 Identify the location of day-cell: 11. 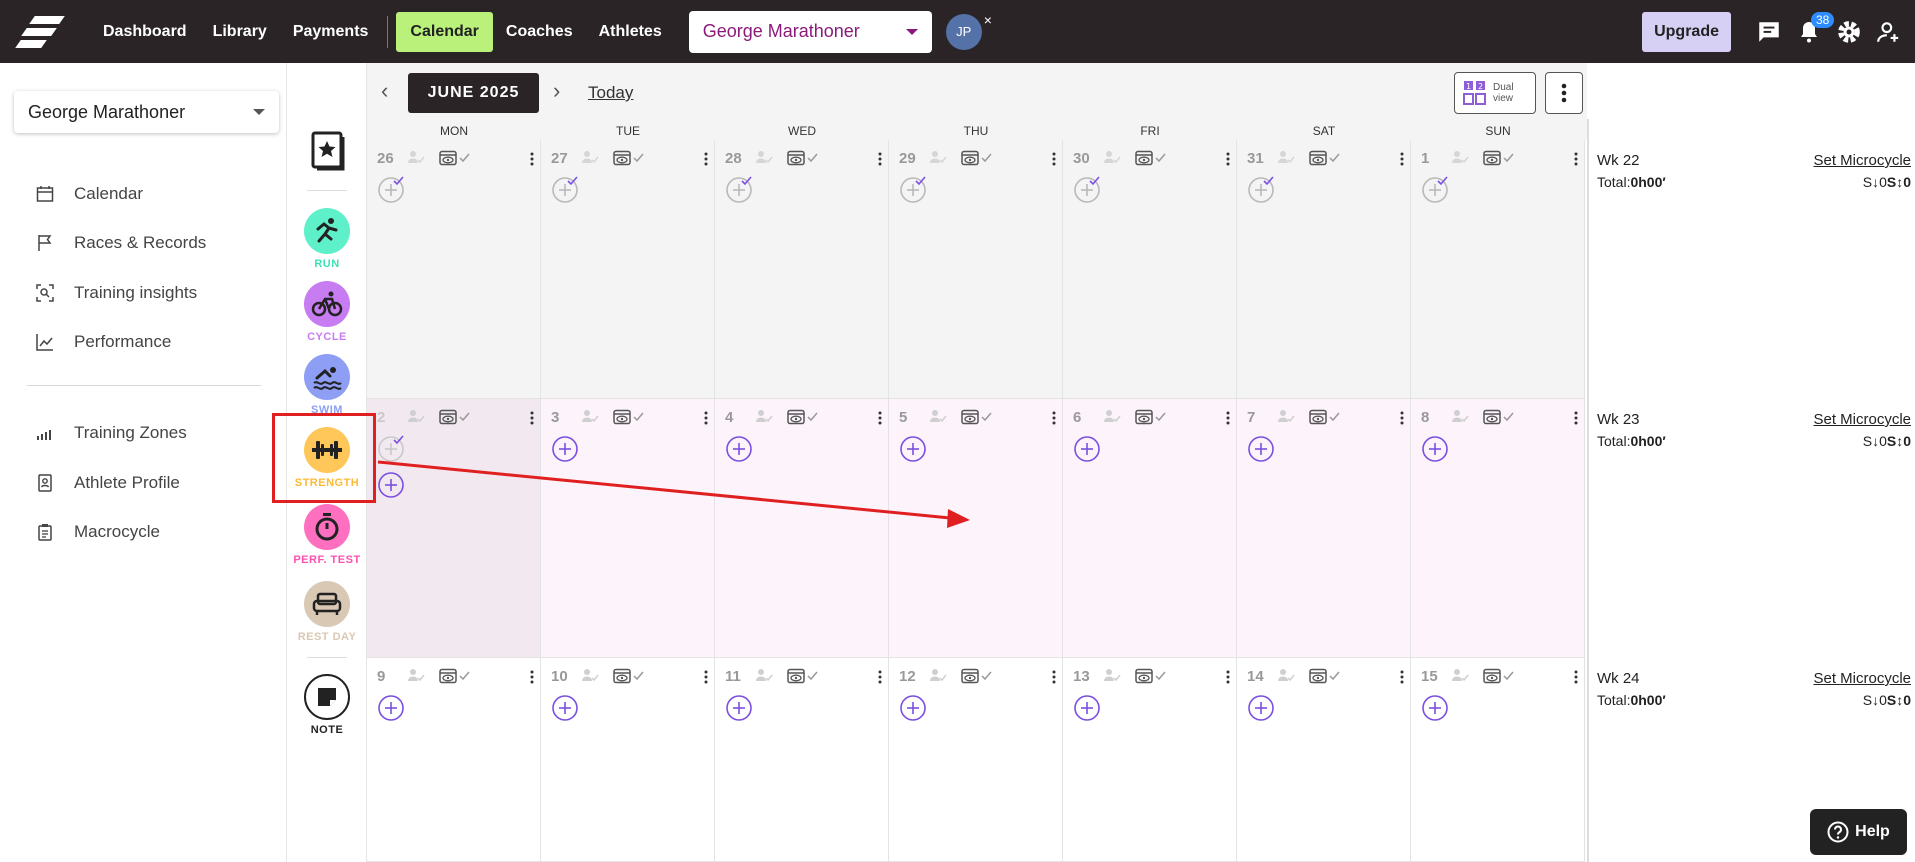
(802, 760).